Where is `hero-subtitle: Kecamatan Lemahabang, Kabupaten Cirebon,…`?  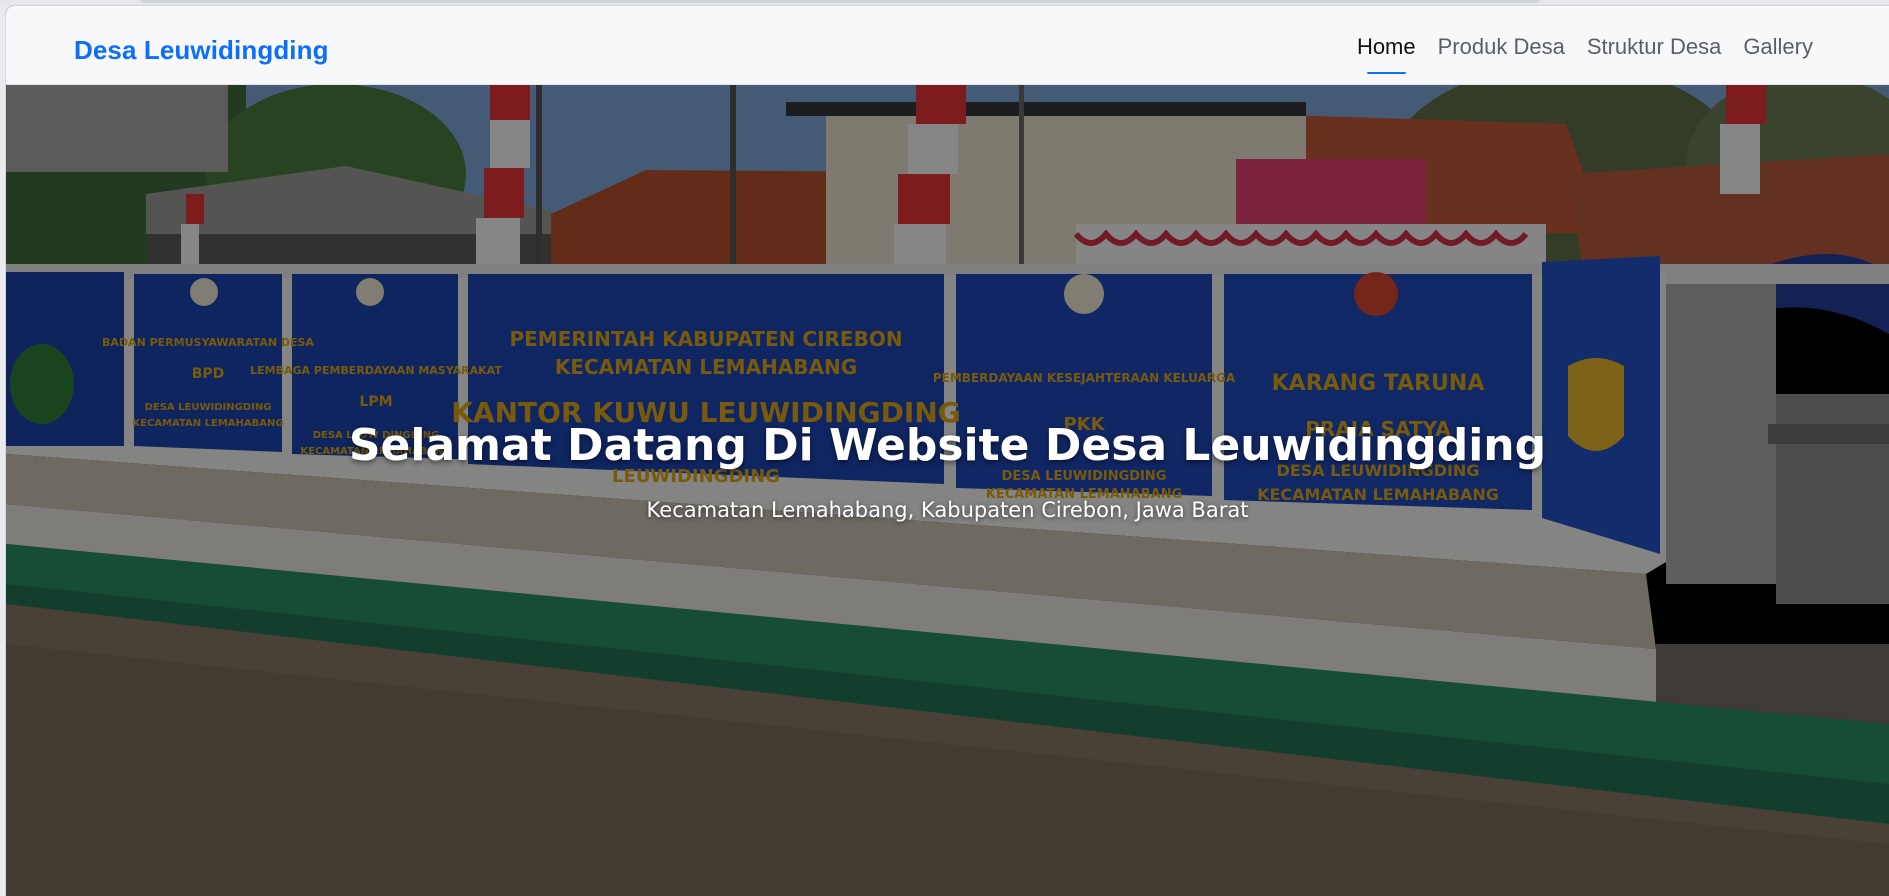 hero-subtitle: Kecamatan Lemahabang, Kabupaten Cirebon,… is located at coordinates (947, 510).